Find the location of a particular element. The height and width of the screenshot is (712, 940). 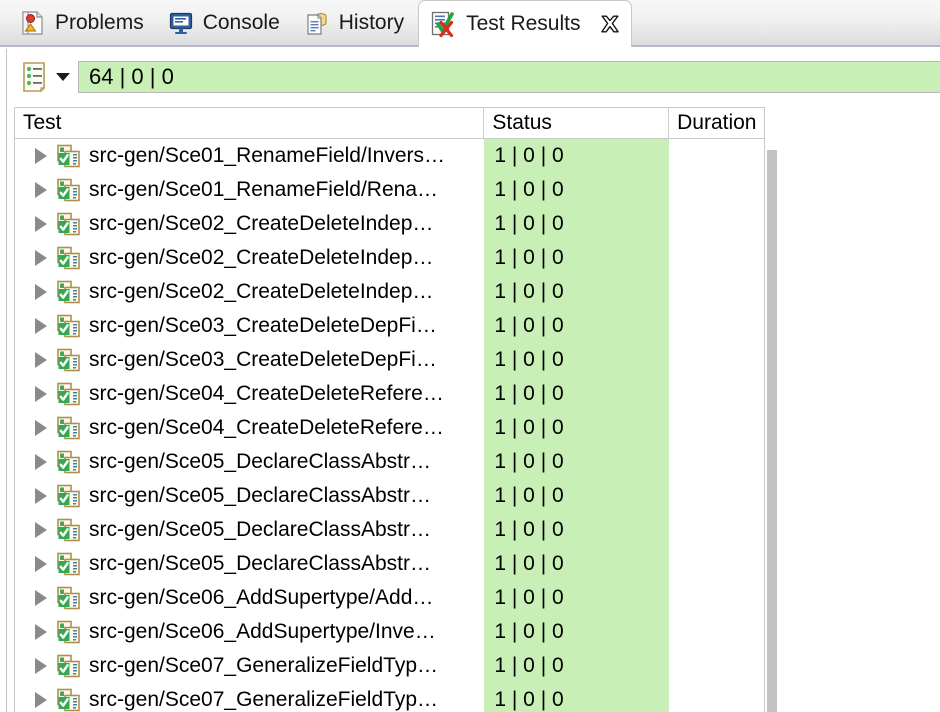

tab-test-results-label: Test Results is located at coordinates (523, 23).